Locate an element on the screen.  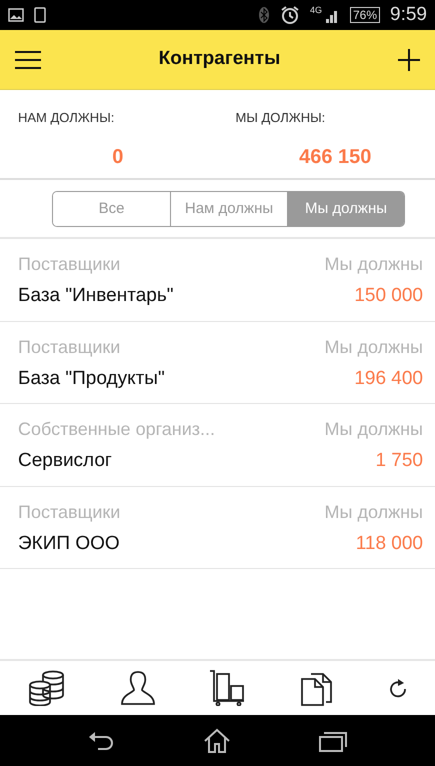
coins-icon is located at coordinates (46, 688).